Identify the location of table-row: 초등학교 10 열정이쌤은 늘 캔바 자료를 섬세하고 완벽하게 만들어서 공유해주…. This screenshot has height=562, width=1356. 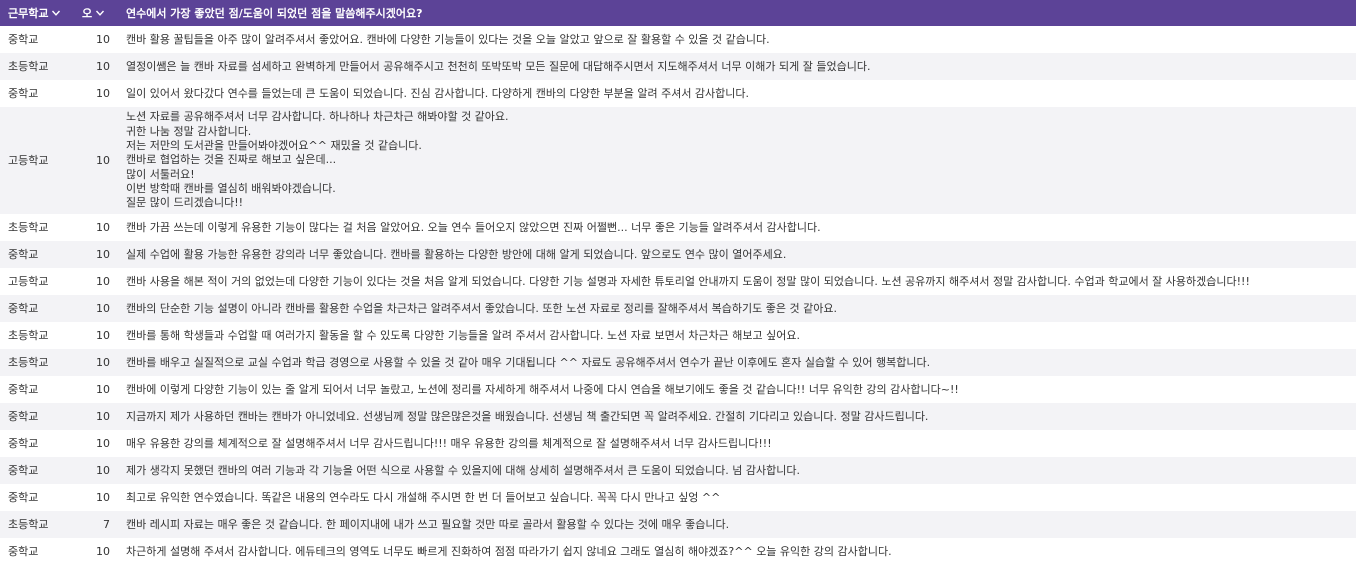
(678, 66).